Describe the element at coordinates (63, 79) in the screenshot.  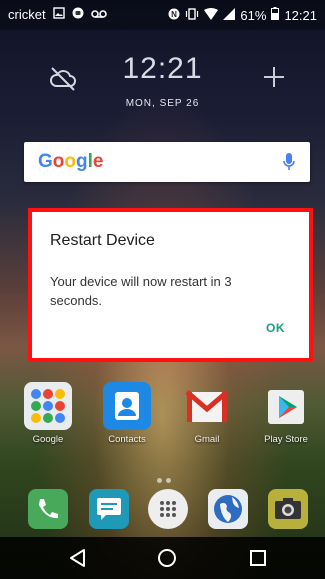
I see `cloud-off-icon` at that location.